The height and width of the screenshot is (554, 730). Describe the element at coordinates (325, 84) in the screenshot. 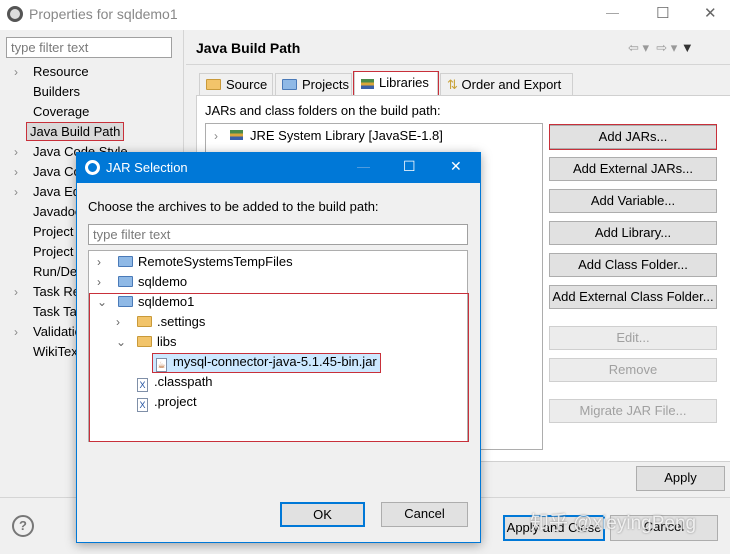

I see `tab-label: Projects` at that location.